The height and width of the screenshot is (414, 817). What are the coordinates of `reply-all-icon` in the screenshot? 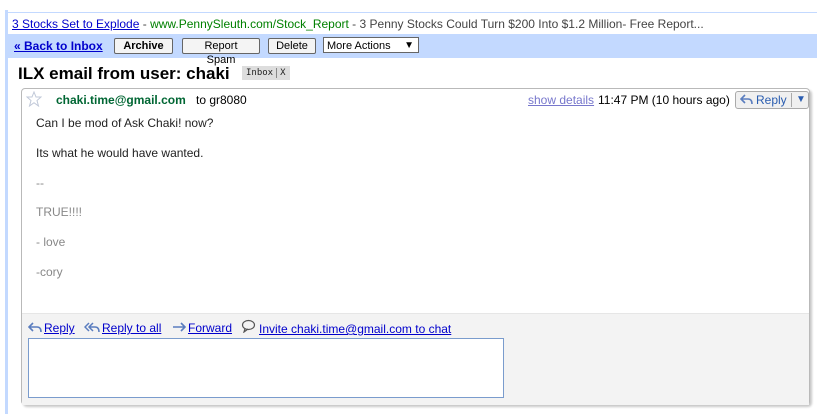 It's located at (92, 327).